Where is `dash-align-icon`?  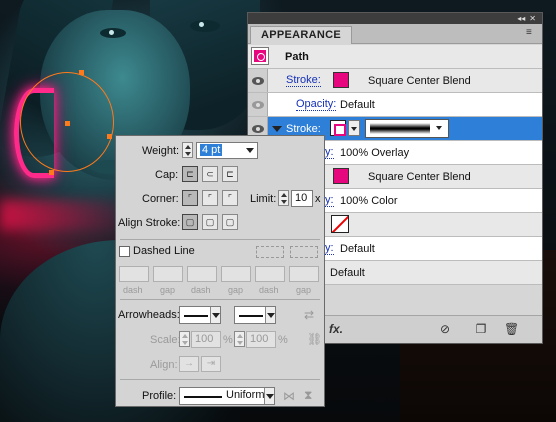 dash-align-icon is located at coordinates (304, 252).